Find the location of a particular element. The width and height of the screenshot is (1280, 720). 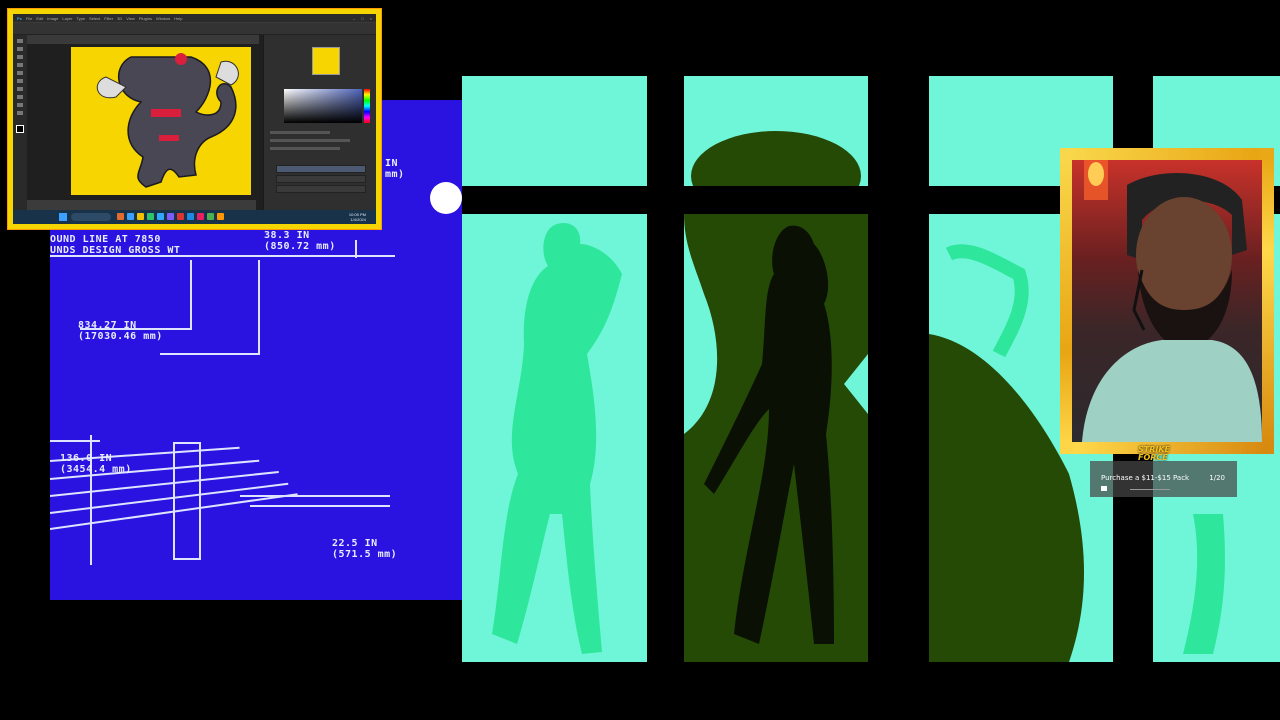

blueprint-tail is located at coordinates (187, 501).